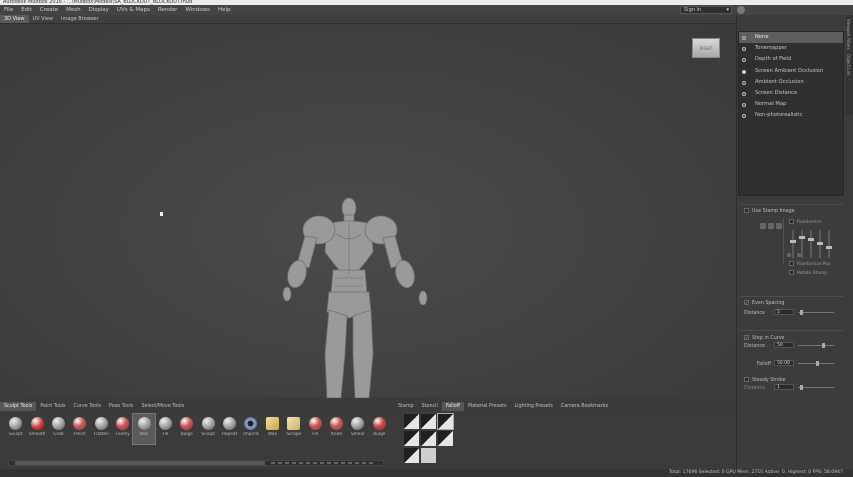 The height and width of the screenshot is (477, 853). Describe the element at coordinates (791, 59) in the screenshot. I see `render-item-depth-of-field: Depth of Field` at that location.